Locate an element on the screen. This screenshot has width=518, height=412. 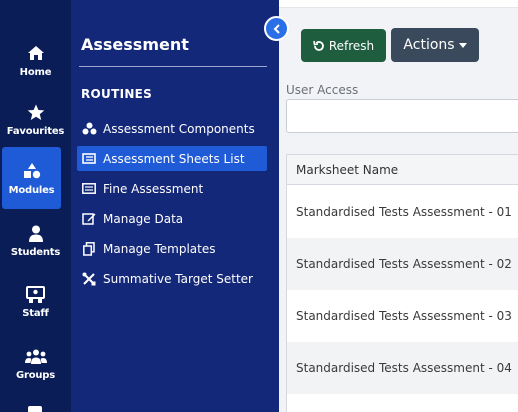
rail-item-label: Students is located at coordinates (35, 252).